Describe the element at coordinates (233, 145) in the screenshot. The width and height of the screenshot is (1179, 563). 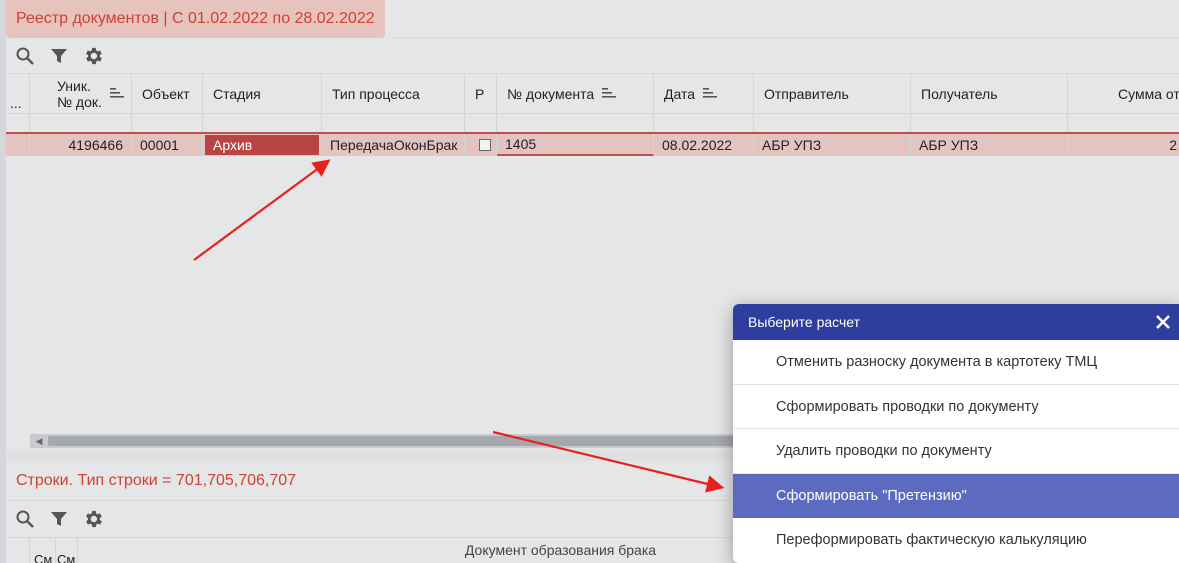
I see `cell-stage-value: Архив` at that location.